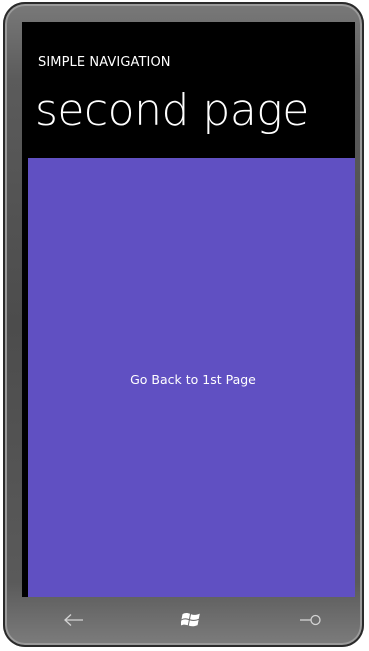 This screenshot has width=369, height=651. I want to click on windows-logo-icon, so click(191, 620).